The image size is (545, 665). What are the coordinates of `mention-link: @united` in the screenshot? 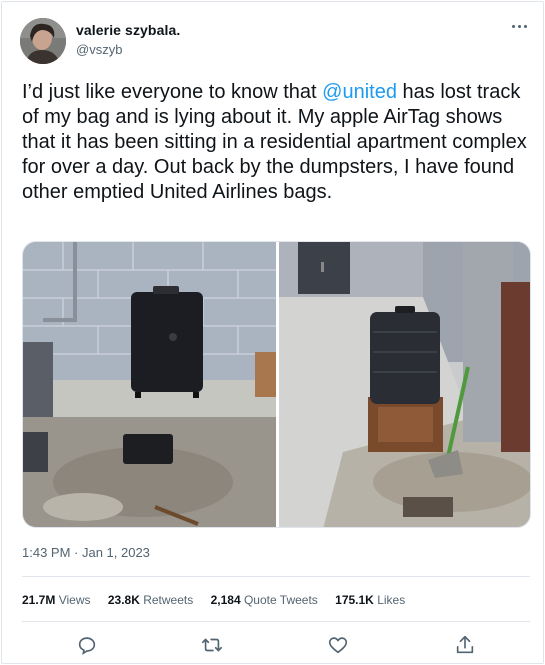 It's located at (359, 92).